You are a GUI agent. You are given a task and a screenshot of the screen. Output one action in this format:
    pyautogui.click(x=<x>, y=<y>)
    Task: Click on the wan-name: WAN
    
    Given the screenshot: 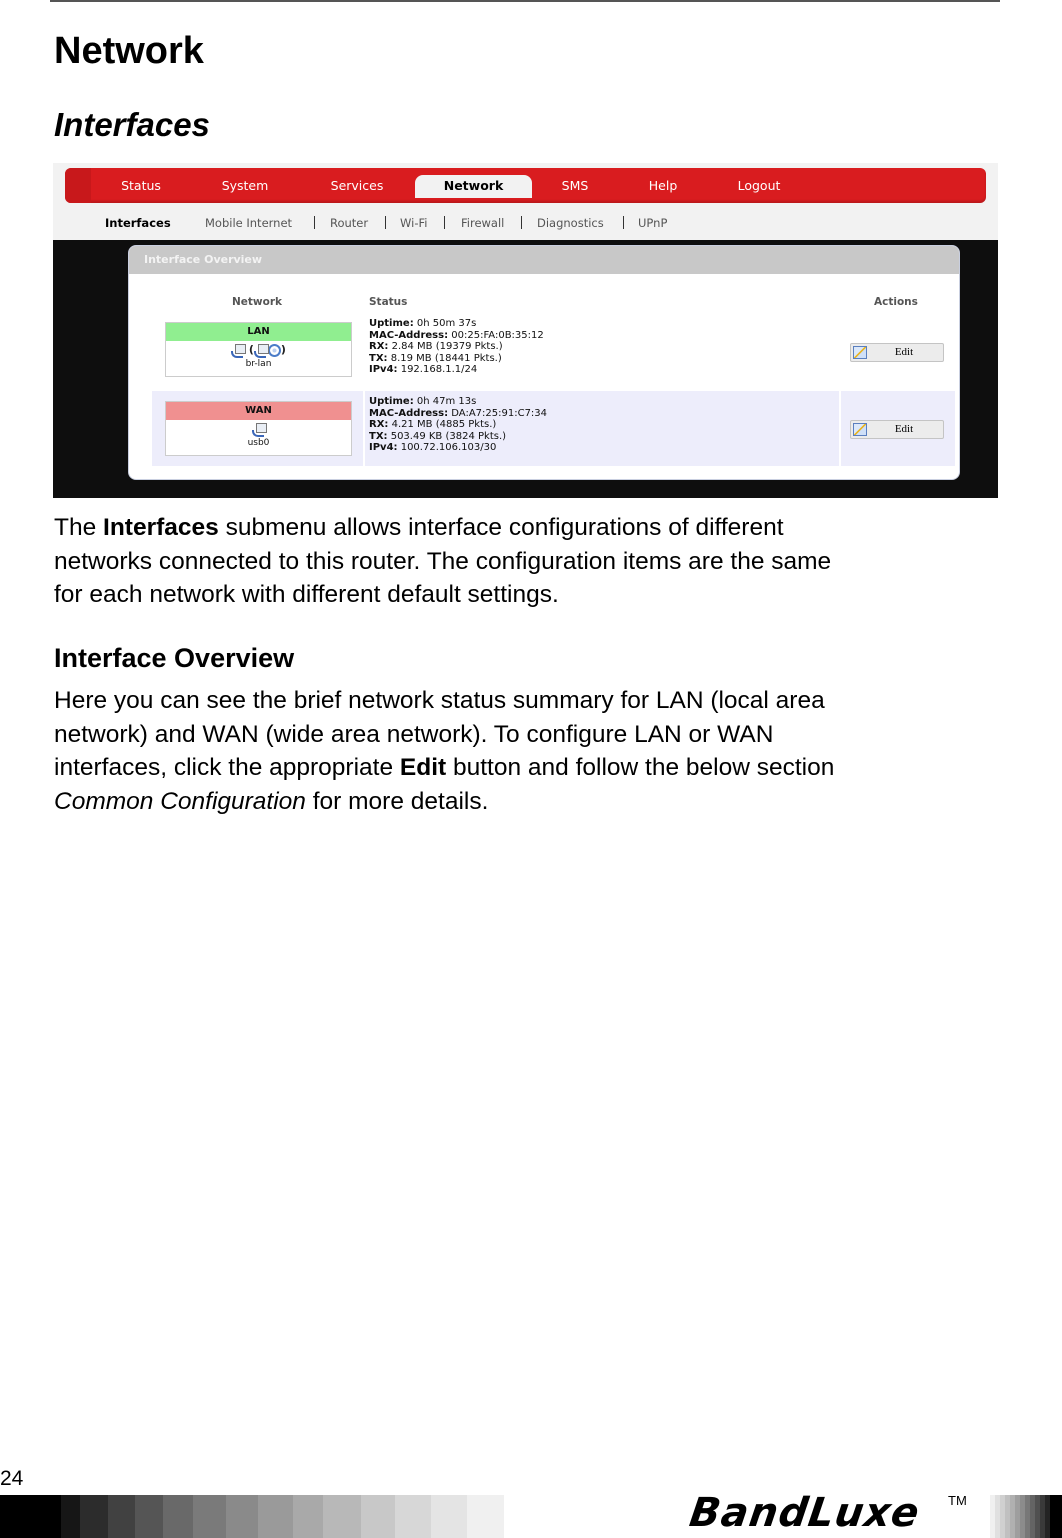 What is the action you would take?
    pyautogui.click(x=258, y=411)
    